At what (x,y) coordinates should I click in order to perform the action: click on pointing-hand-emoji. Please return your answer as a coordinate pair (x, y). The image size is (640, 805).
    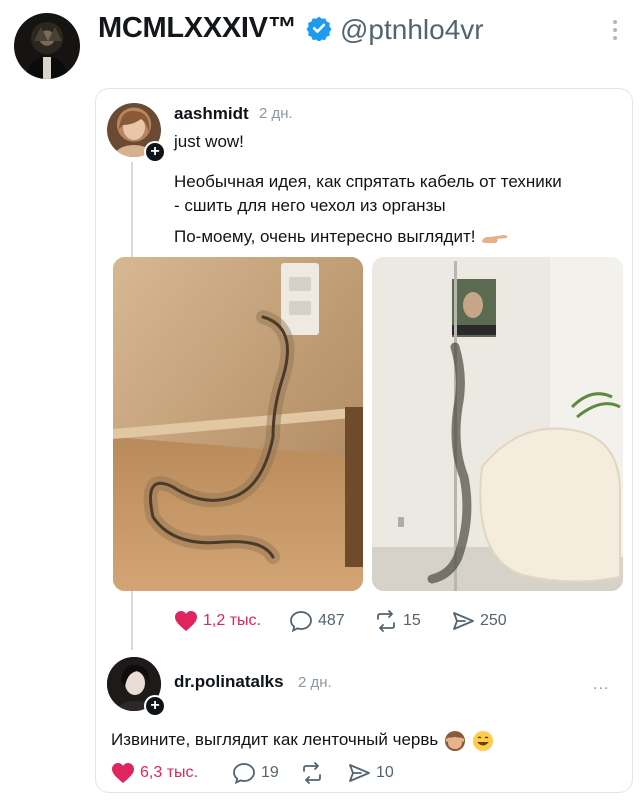
    Looking at the image, I should click on (495, 238).